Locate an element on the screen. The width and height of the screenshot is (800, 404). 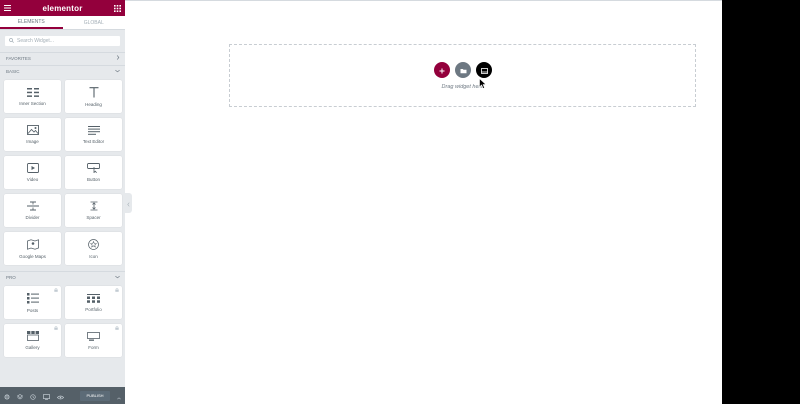
widget-label: Icon is located at coordinates (93, 256).